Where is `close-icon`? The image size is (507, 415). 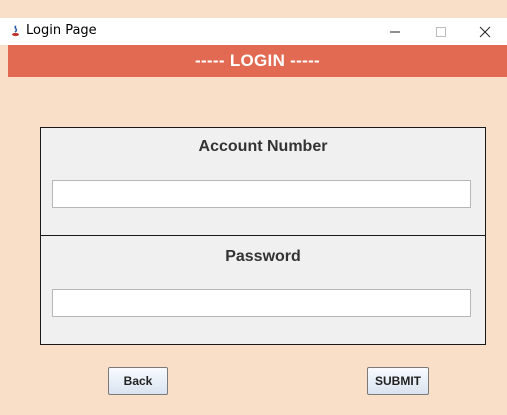 close-icon is located at coordinates (485, 31).